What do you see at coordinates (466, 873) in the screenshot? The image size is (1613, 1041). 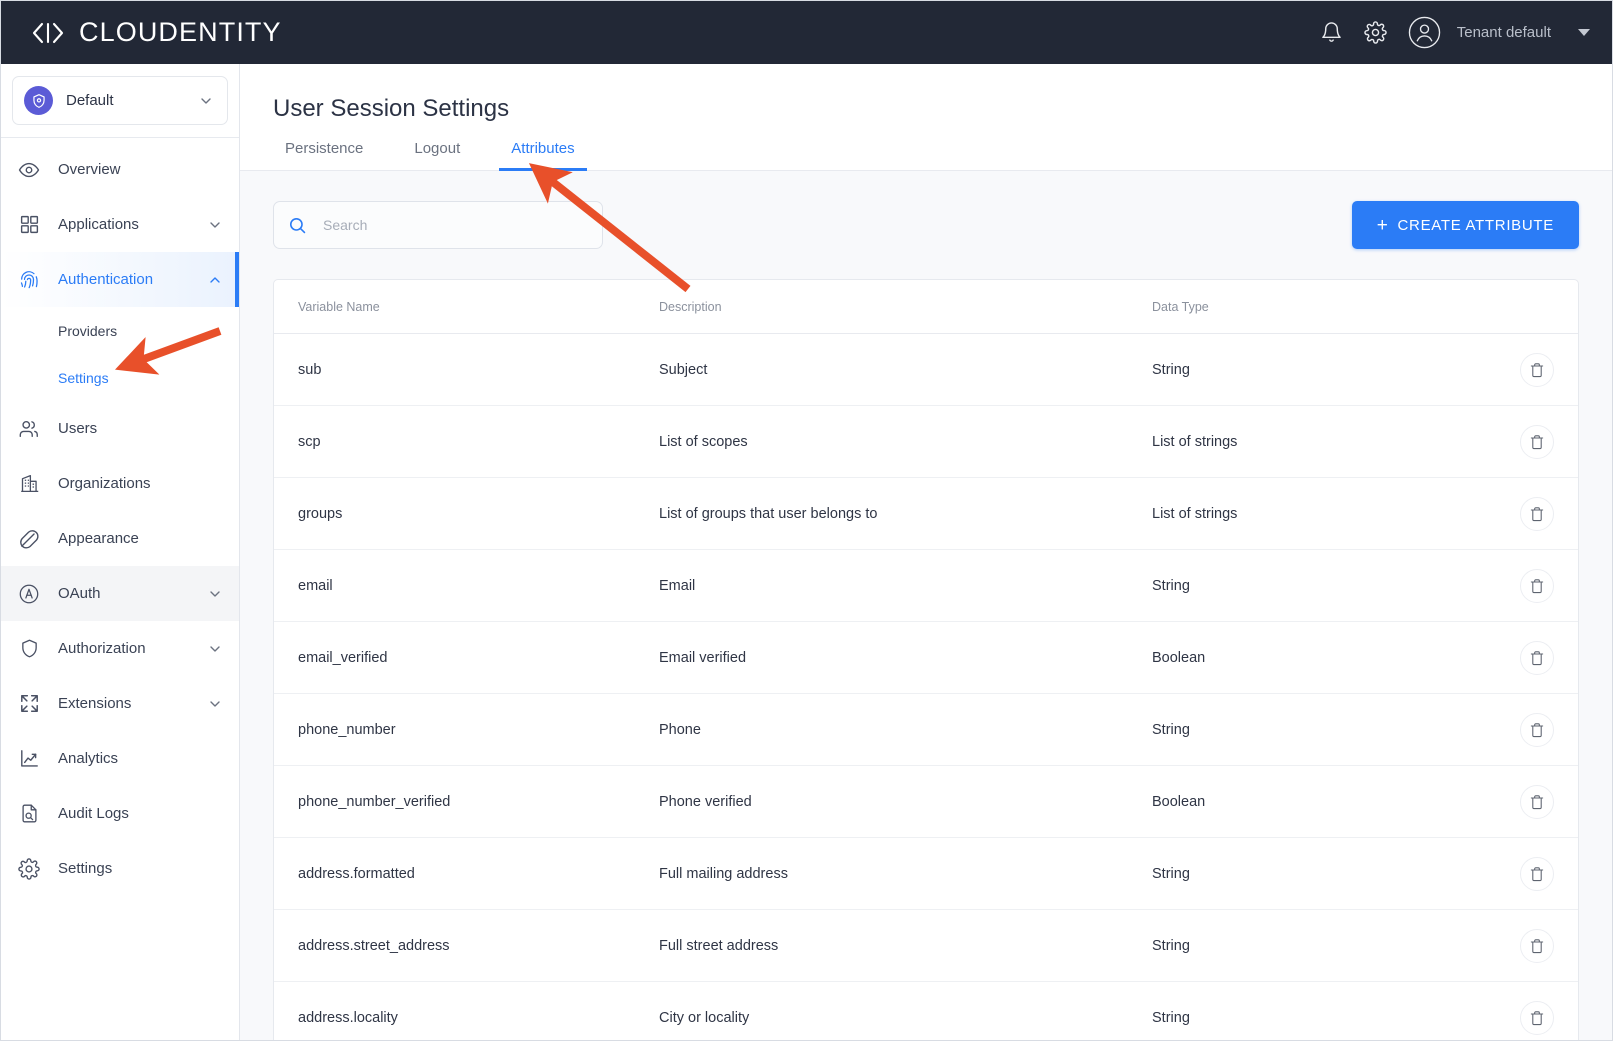 I see `cell-variable-name: address.formatted` at bounding box center [466, 873].